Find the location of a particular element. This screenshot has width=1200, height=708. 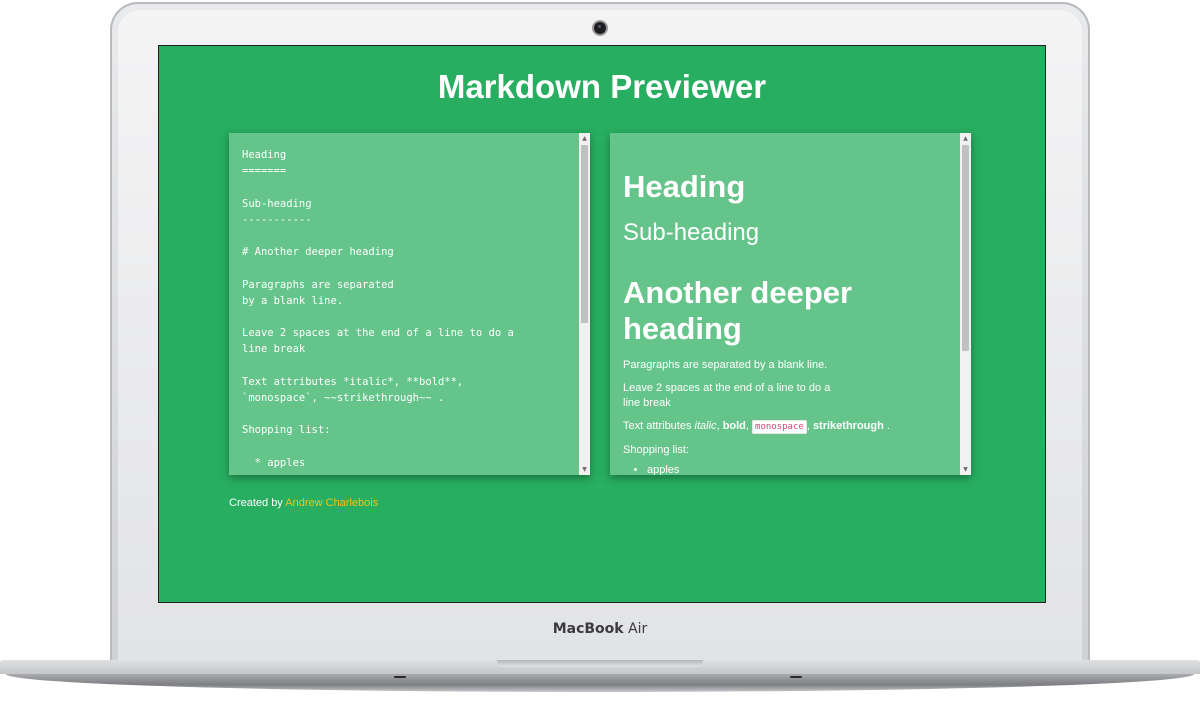

monospace-text: monospace is located at coordinates (779, 427).